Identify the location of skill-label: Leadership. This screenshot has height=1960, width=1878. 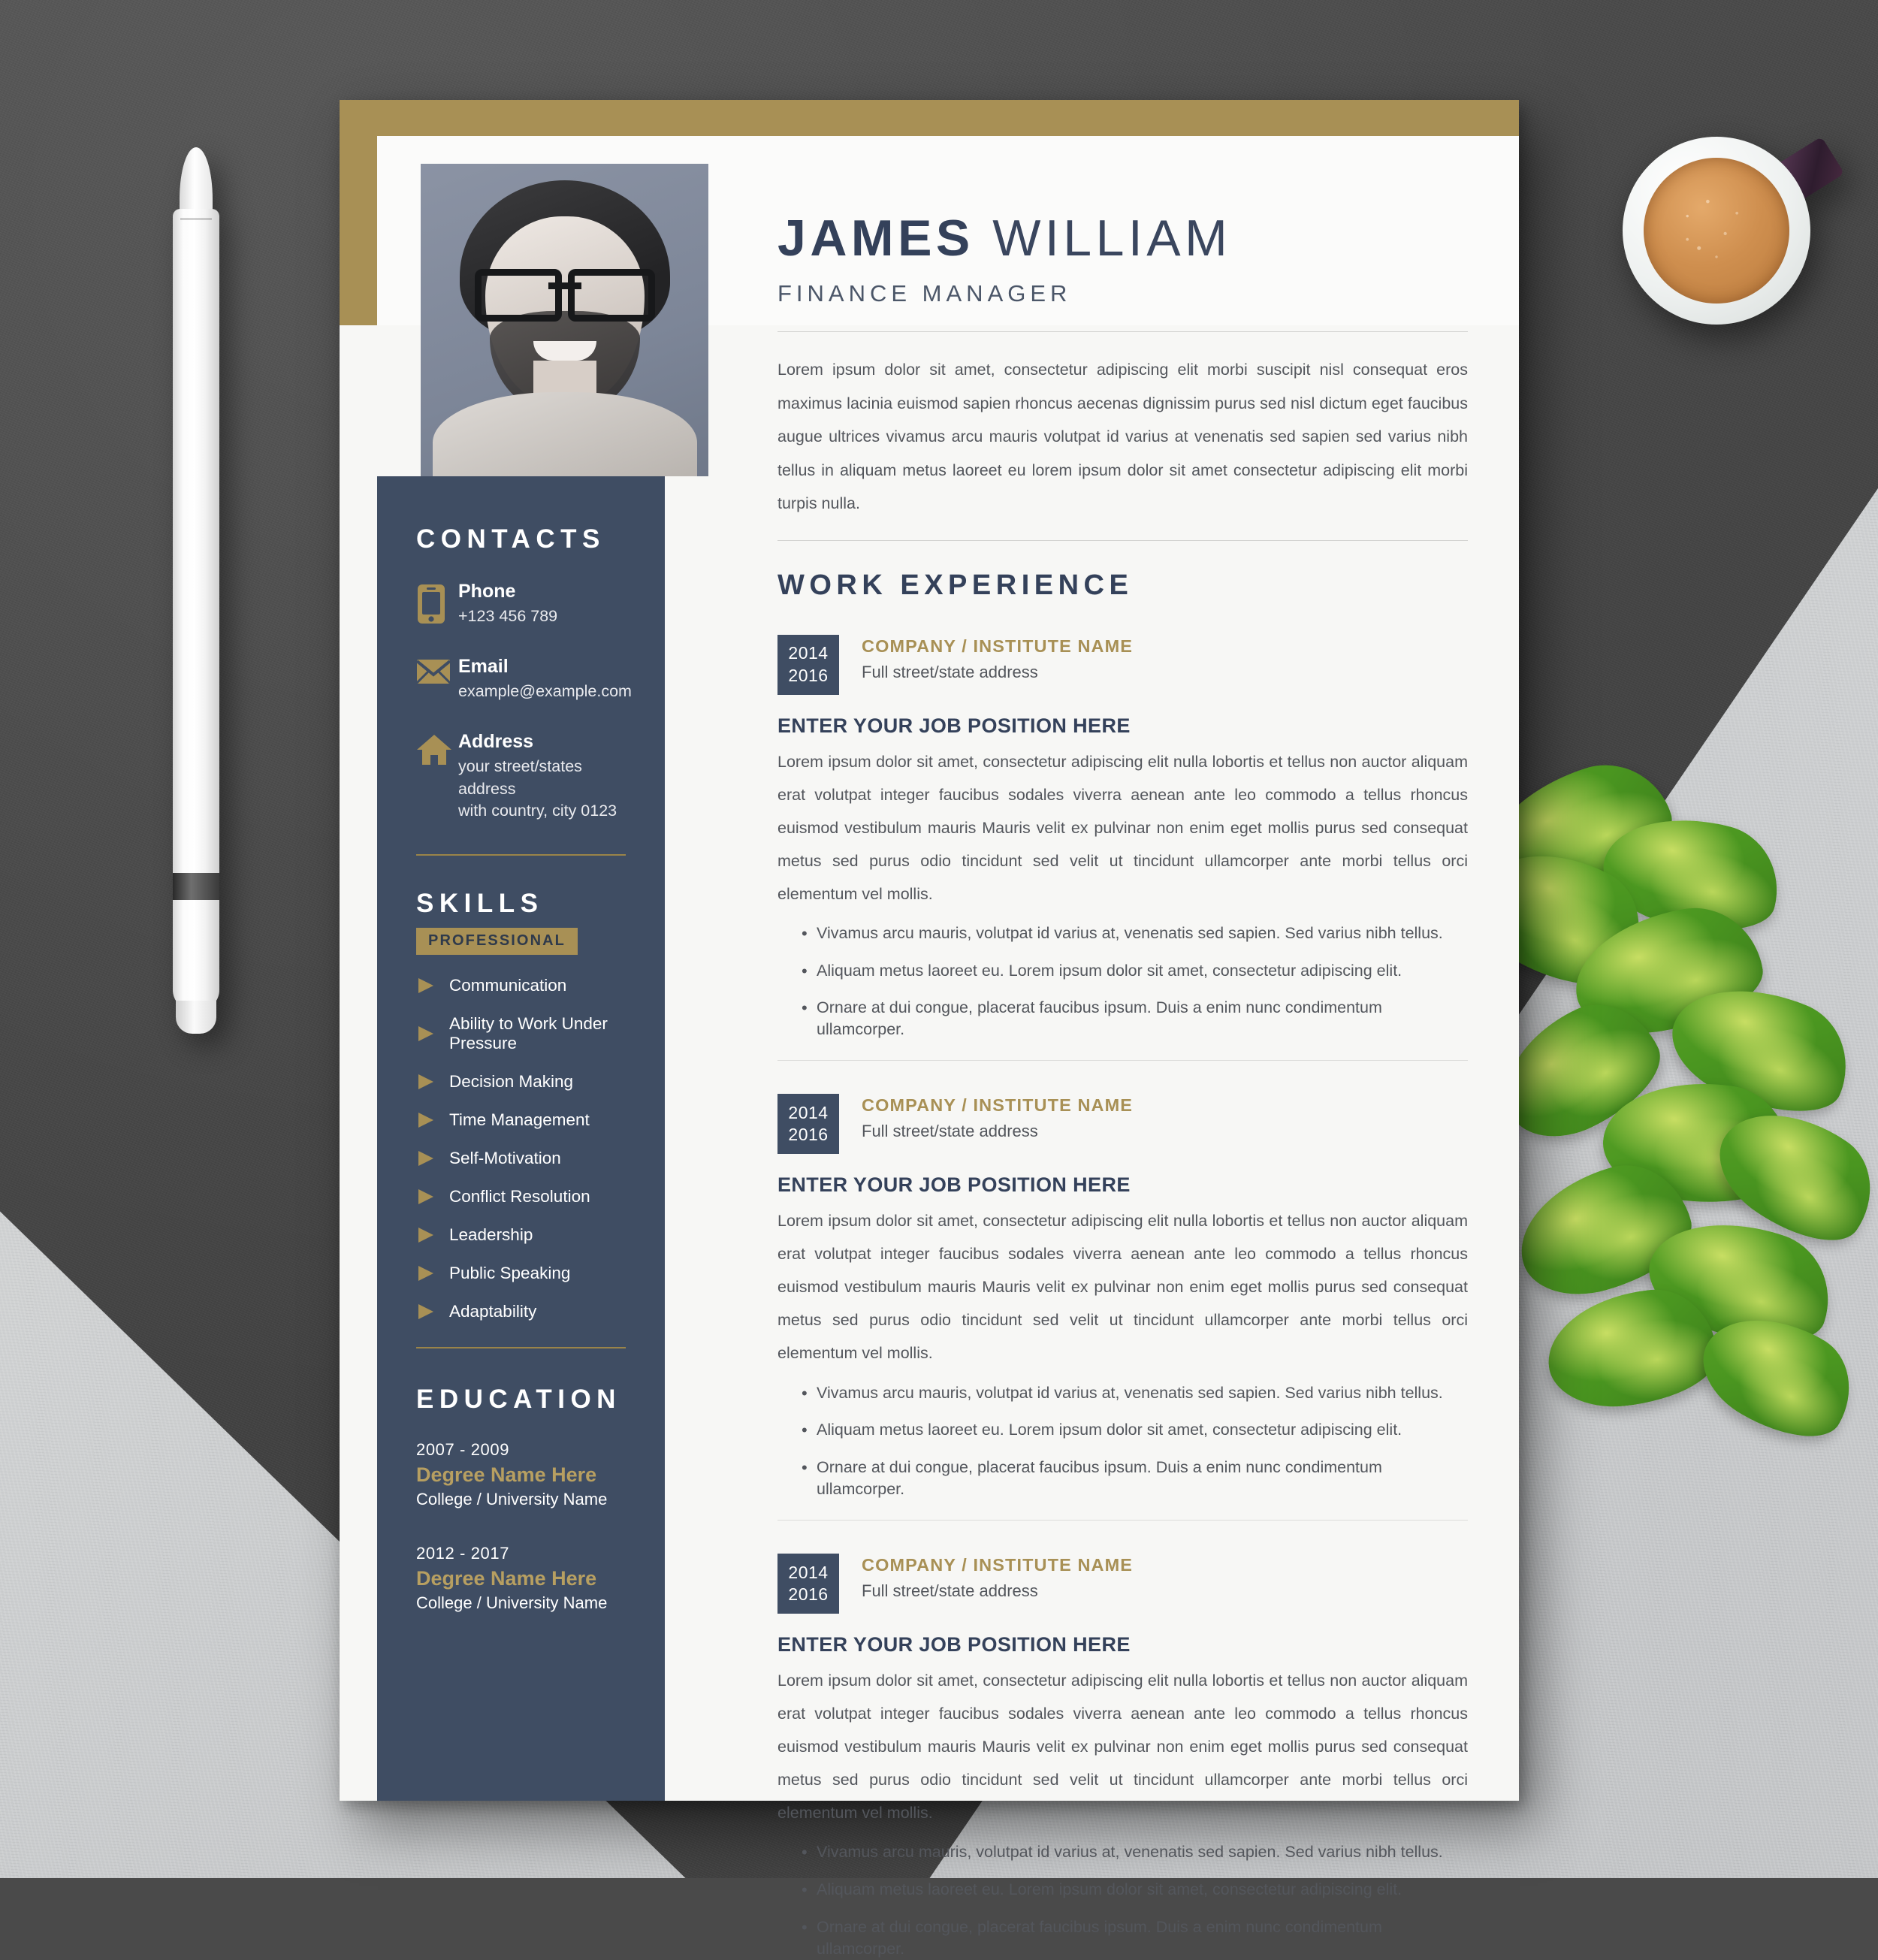
(491, 1235).